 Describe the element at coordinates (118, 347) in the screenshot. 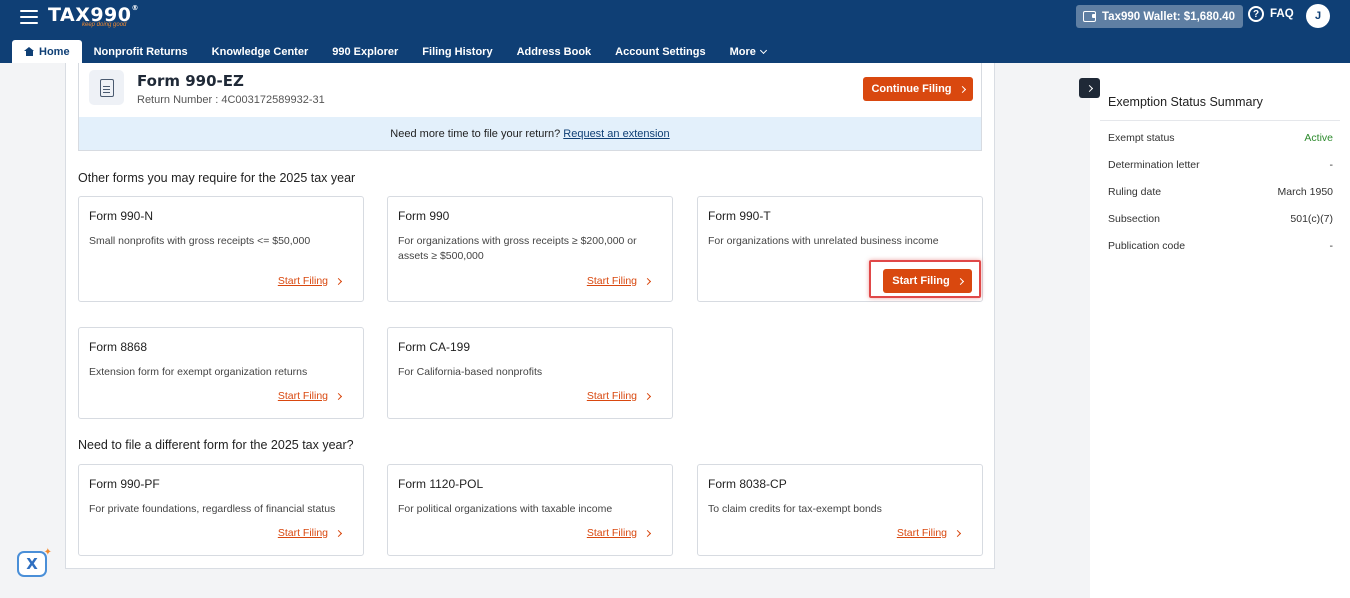

I see `form-title: Form 8868` at that location.